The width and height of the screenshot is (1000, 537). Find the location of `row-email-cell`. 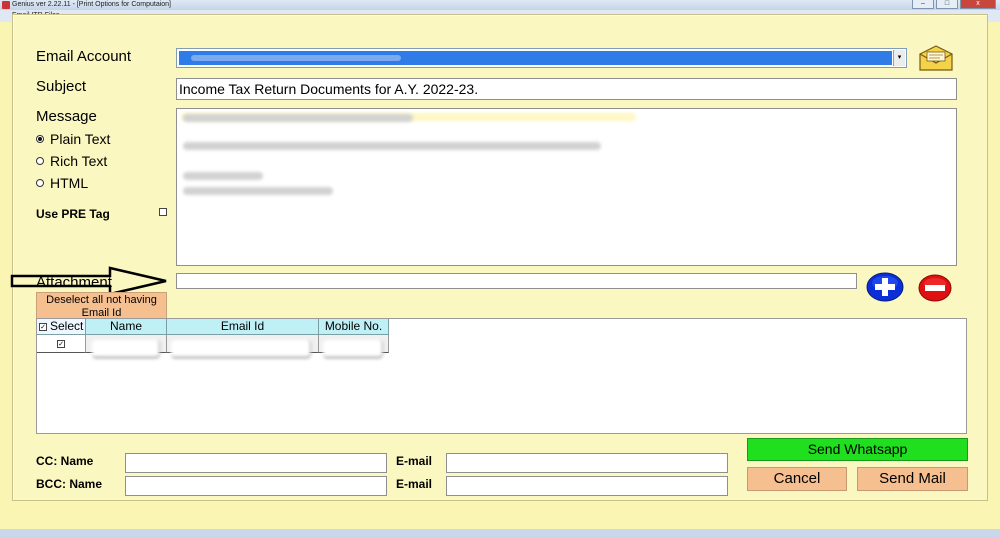

row-email-cell is located at coordinates (243, 346).